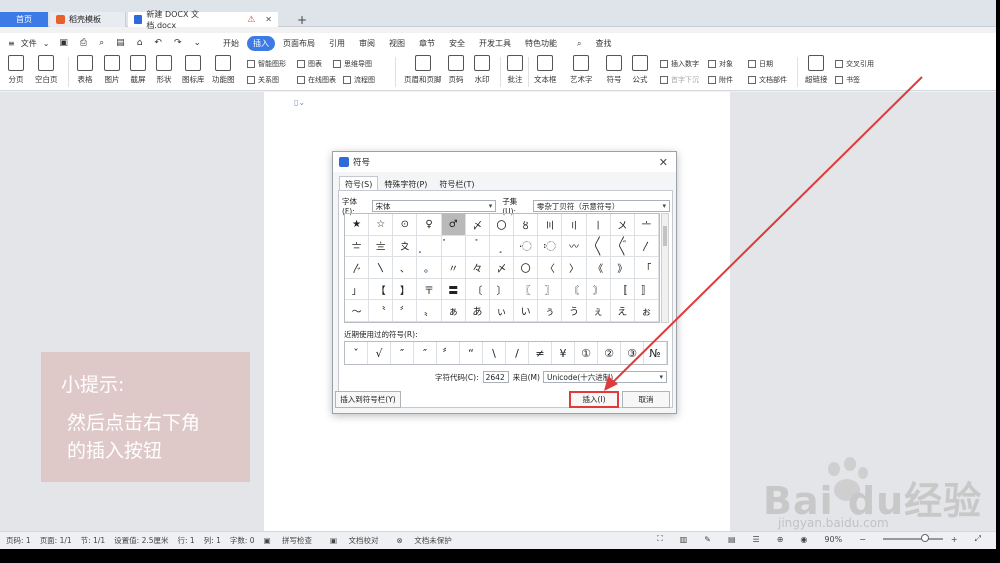 The width and height of the screenshot is (1000, 563). I want to click on outline-view-icon: ☰, so click(756, 539).